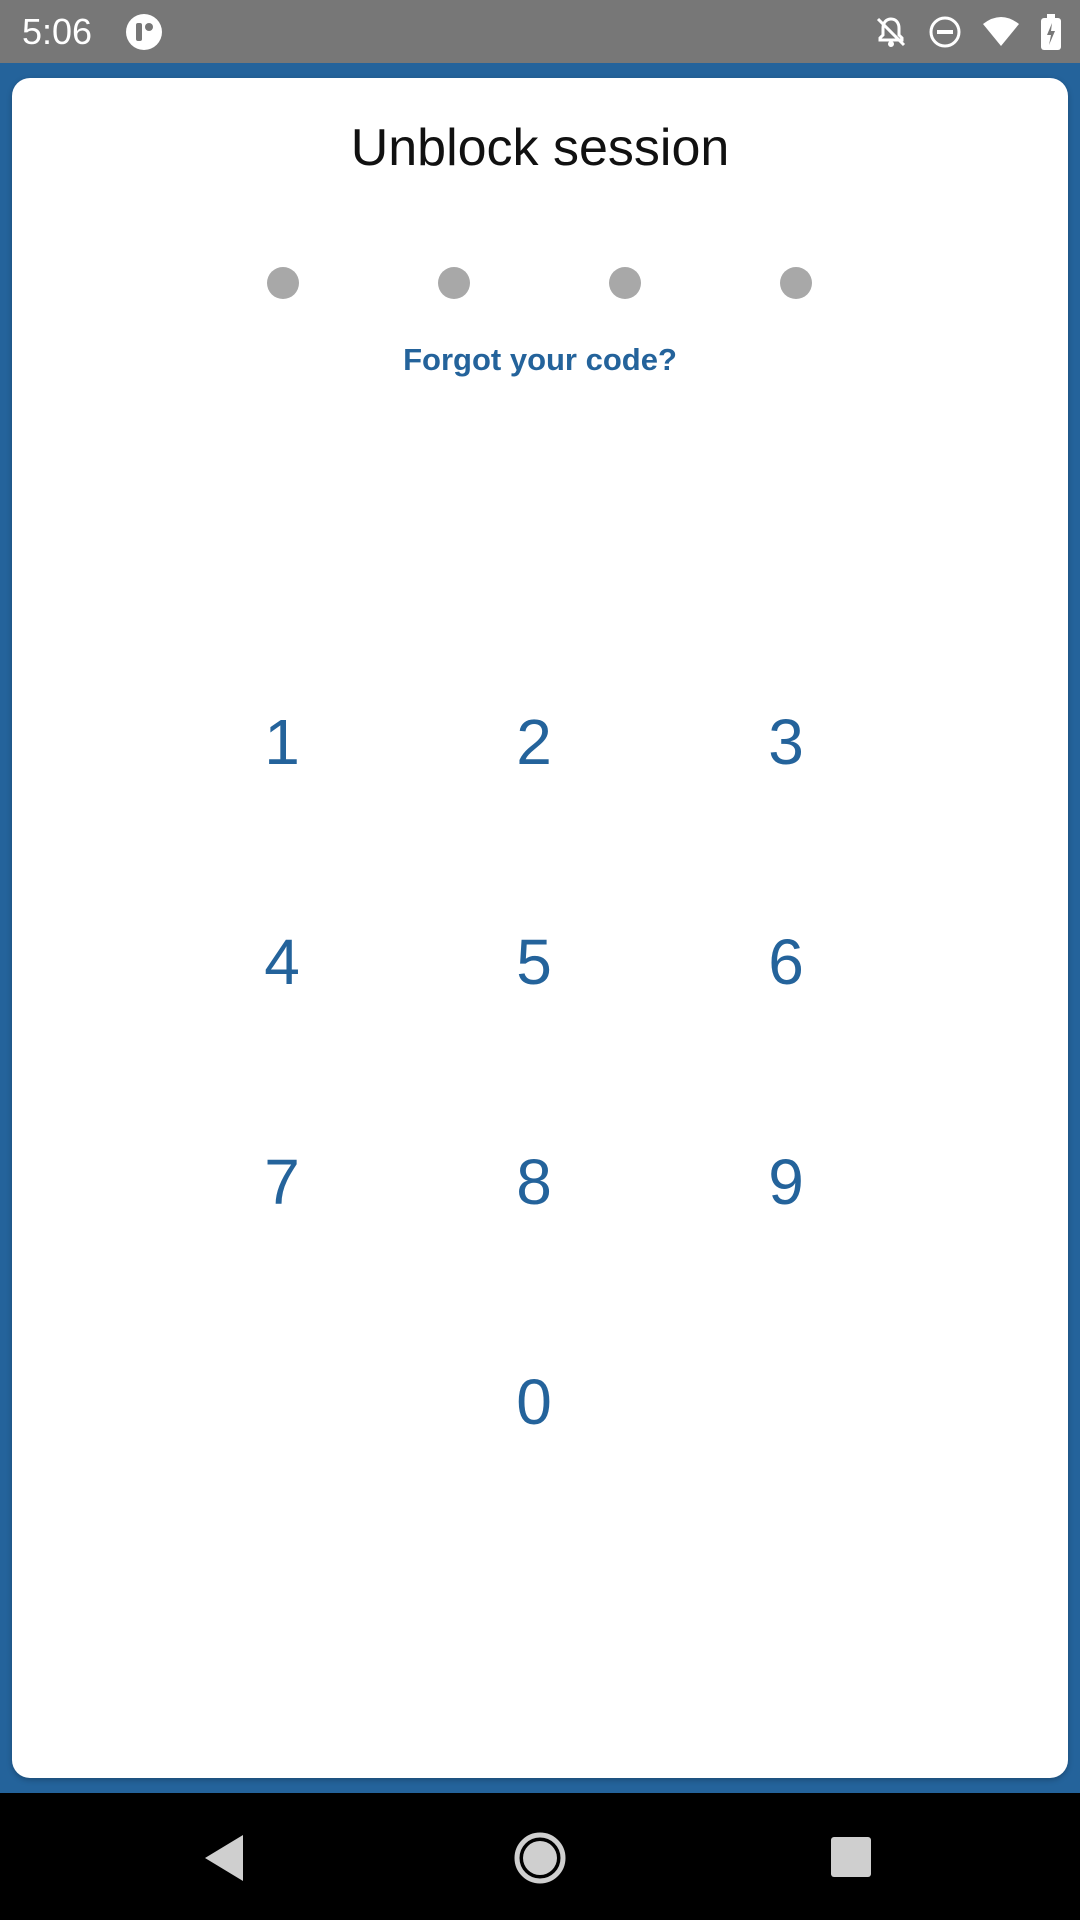 The height and width of the screenshot is (1920, 1080). Describe the element at coordinates (786, 742) in the screenshot. I see `key-3: 3` at that location.